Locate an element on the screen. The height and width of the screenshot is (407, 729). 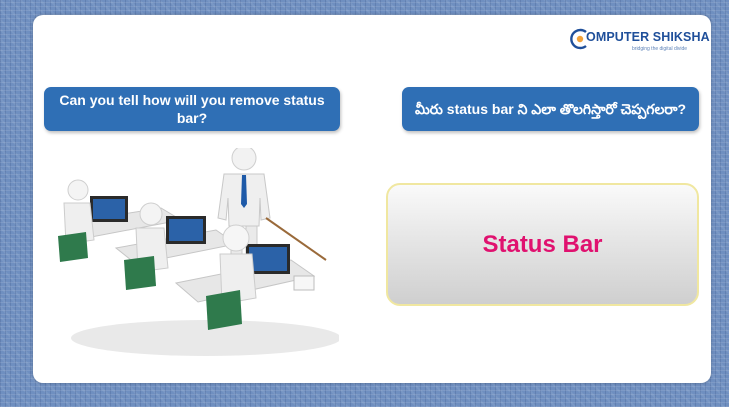
logo-text: OMPUTER SHIKSHA is located at coordinates (648, 37).